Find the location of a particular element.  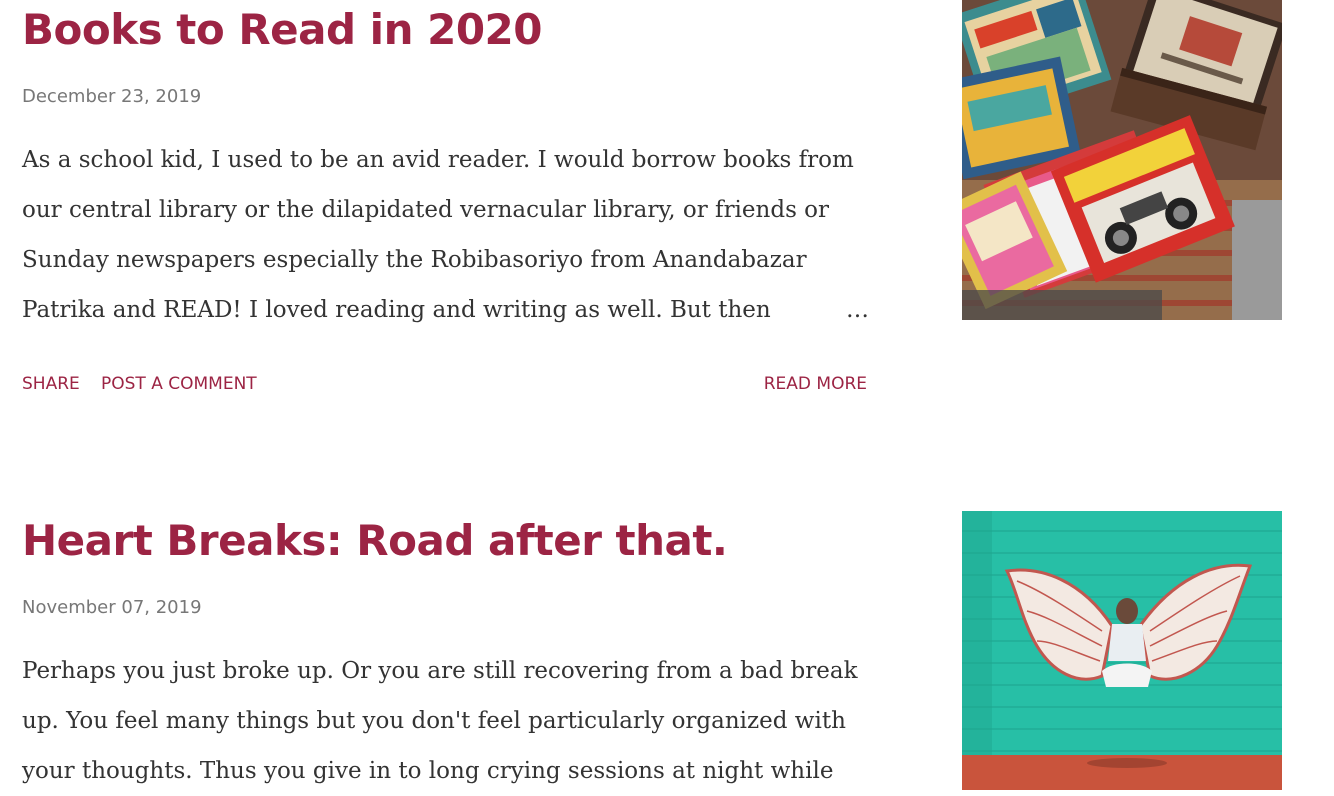

share-button: SHARE is located at coordinates (51, 384).